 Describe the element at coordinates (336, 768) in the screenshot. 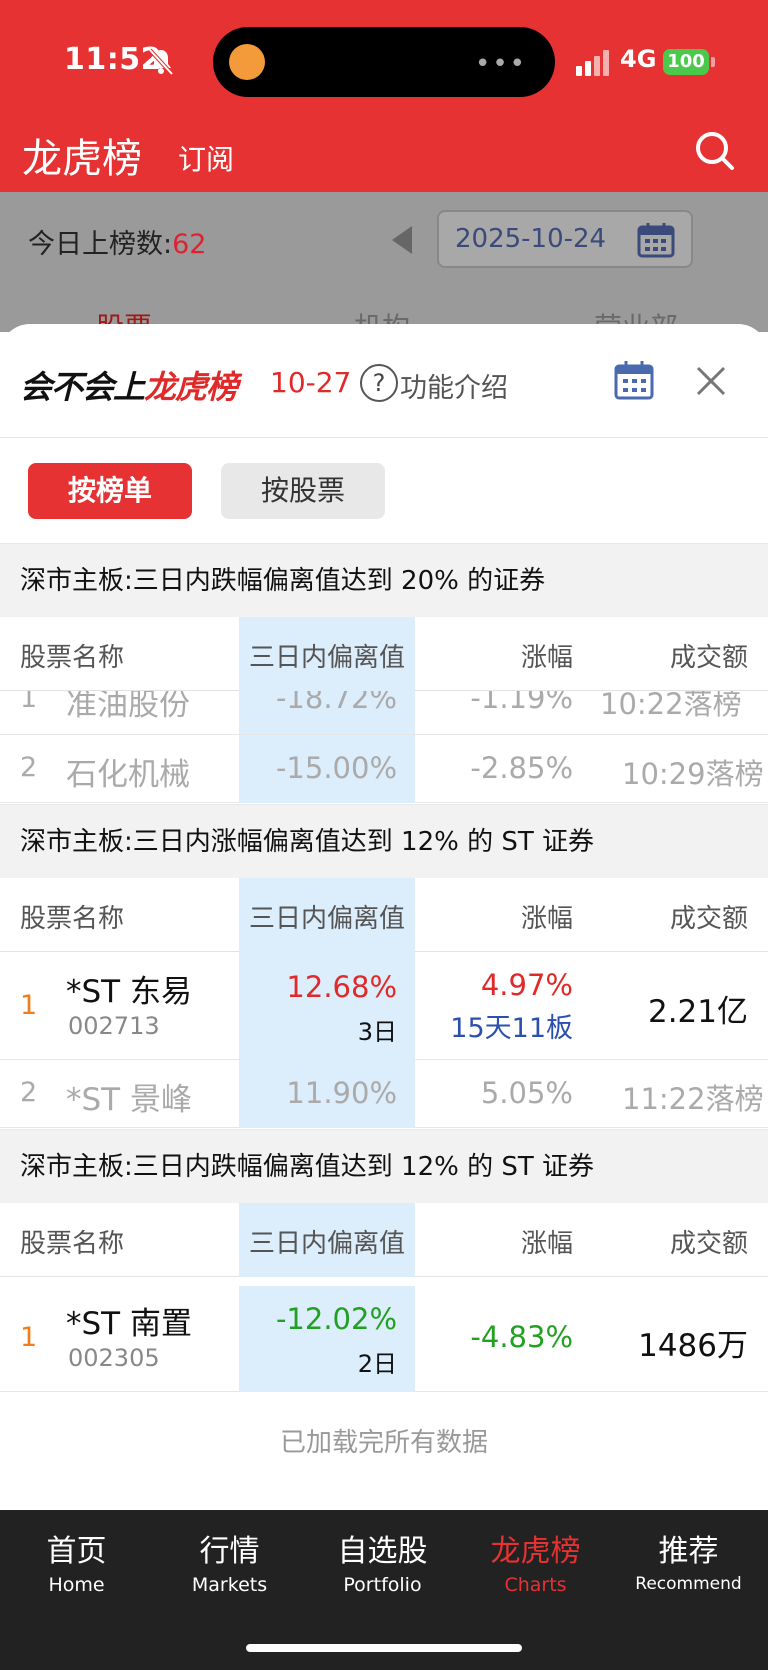

I see `deviation-value: -15.00%` at that location.